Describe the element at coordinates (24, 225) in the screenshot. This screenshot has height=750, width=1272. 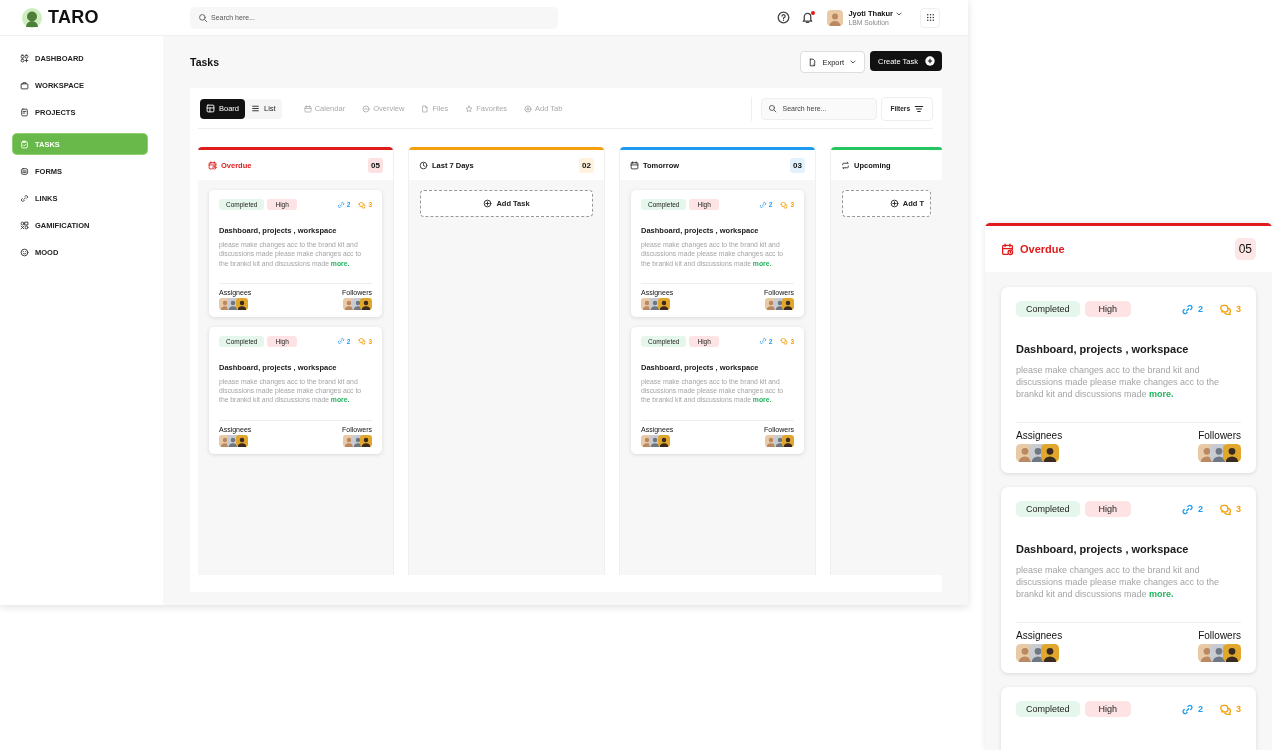
I see `shapes-icon` at that location.